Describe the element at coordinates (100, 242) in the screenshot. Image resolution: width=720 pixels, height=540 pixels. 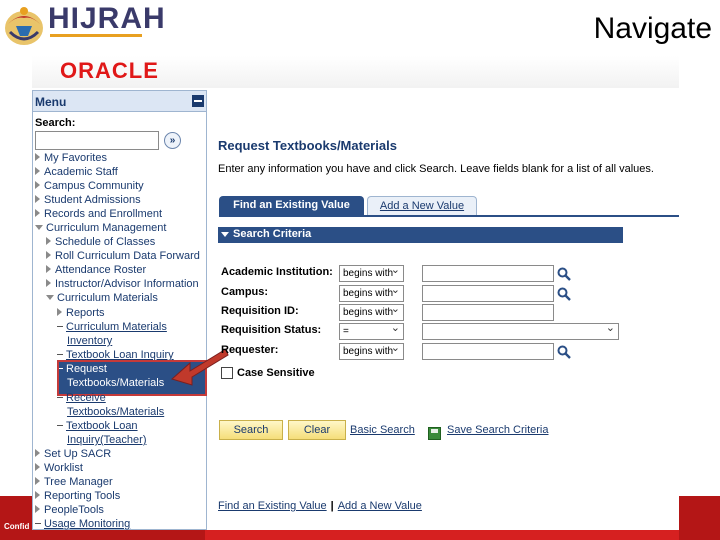
I see `menu-item-schedule-of-classes: Schedule of Classes` at that location.